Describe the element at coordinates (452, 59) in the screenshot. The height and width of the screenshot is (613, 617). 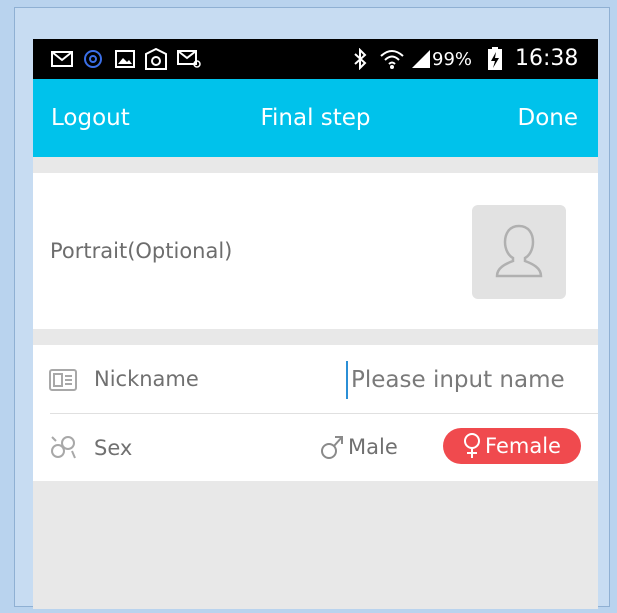
I see `battery-percent: 99%` at that location.